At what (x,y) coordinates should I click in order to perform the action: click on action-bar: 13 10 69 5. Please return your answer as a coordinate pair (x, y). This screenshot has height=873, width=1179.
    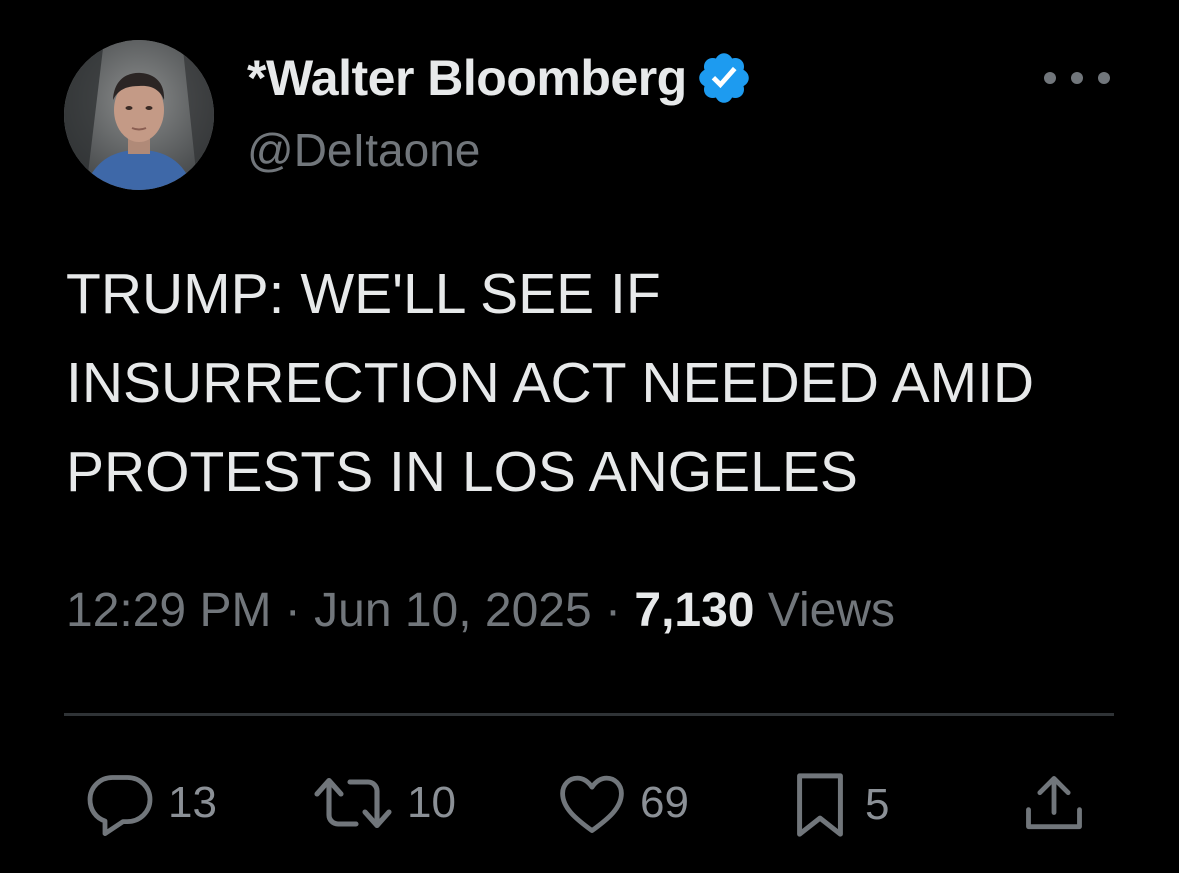
    Looking at the image, I should click on (589, 808).